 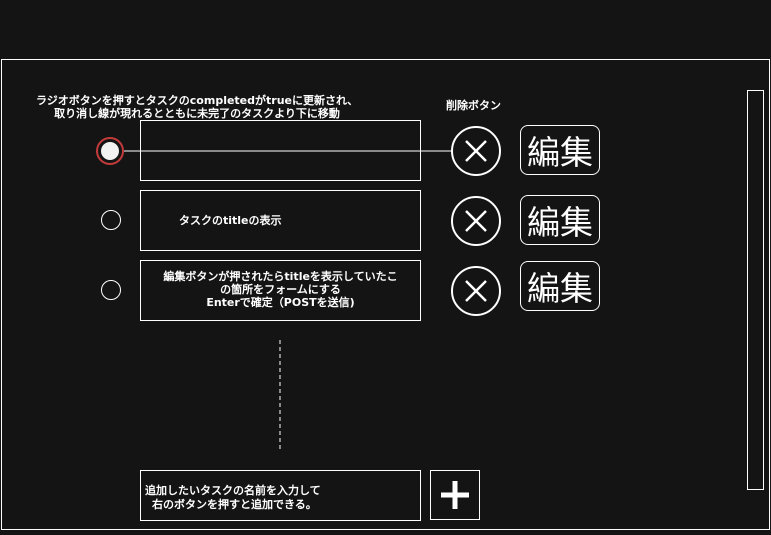 I want to click on add-task-button, so click(x=455, y=495).